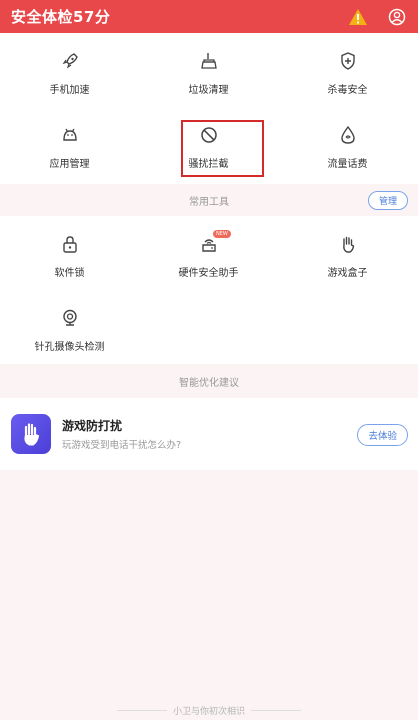 This screenshot has width=418, height=720. I want to click on tile-app-manager: 应用管理, so click(69, 144).